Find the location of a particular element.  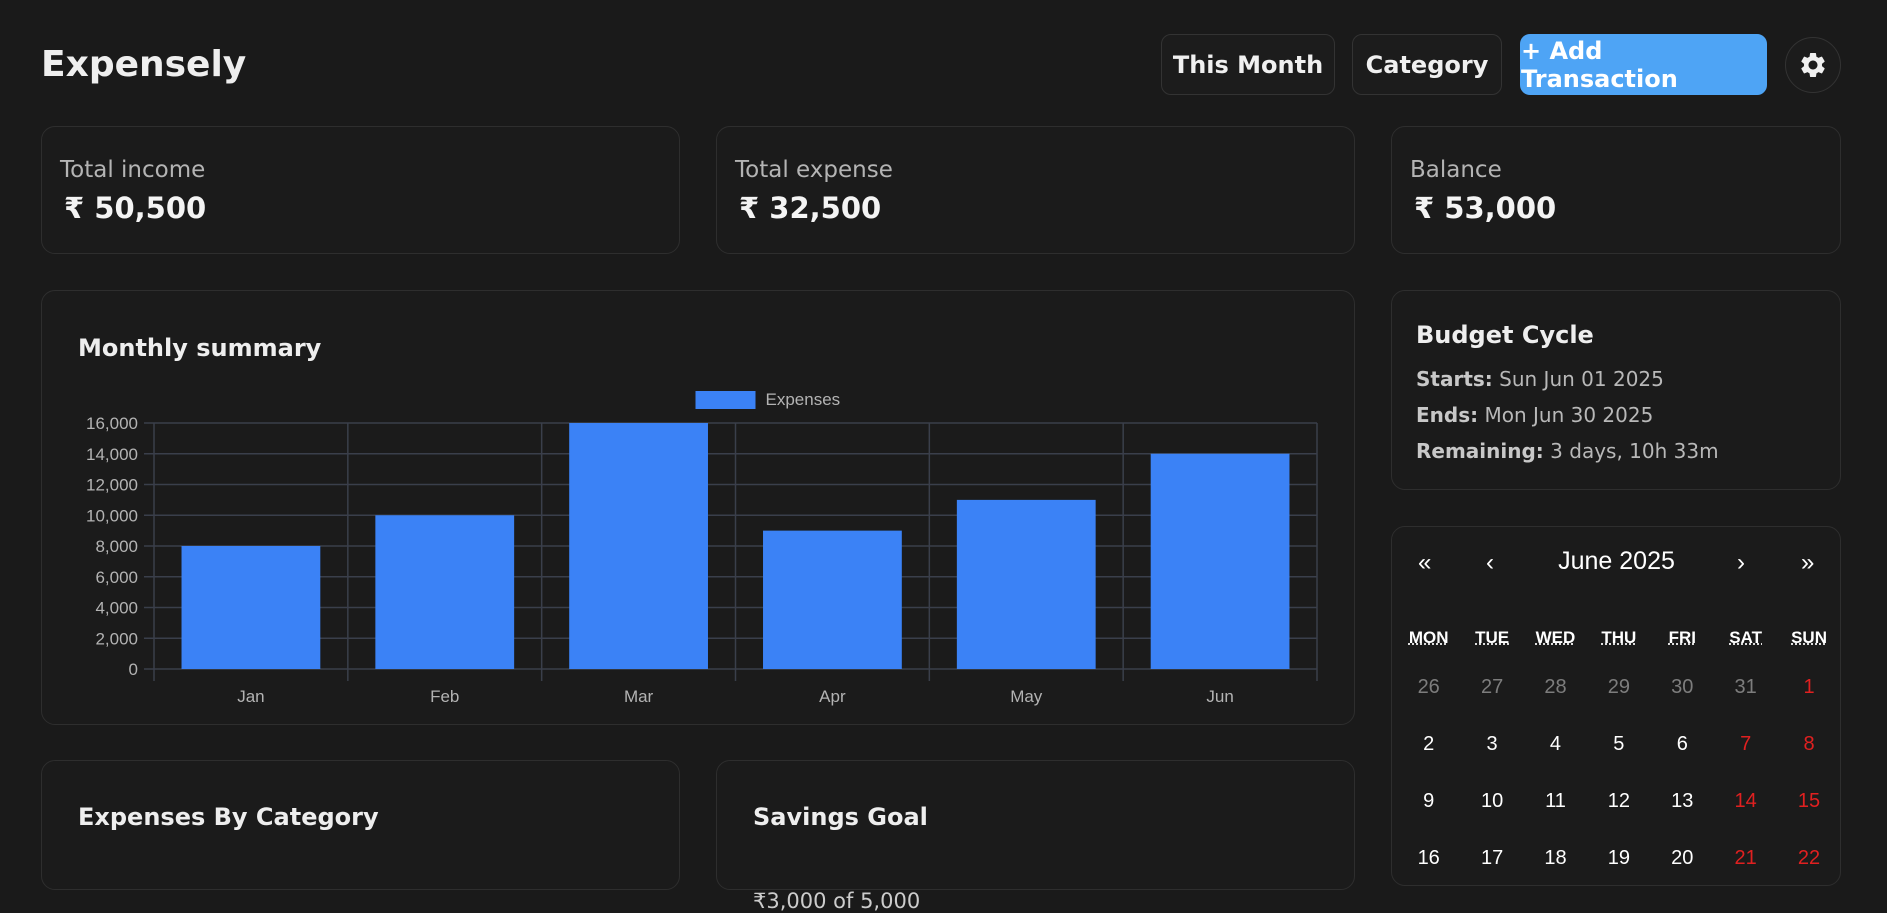

y-tick-label: 16,000 is located at coordinates (112, 423).